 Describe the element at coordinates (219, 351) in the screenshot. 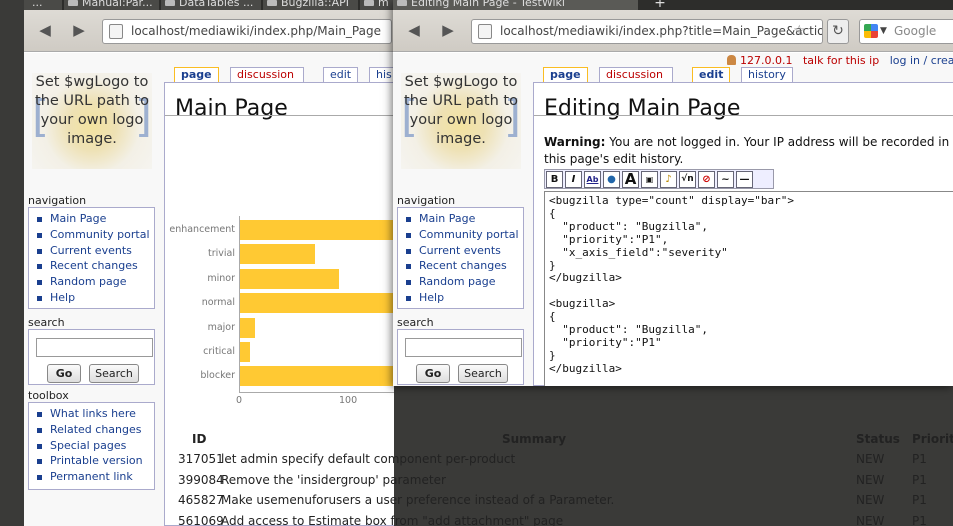

I see `bar-label: critical` at that location.